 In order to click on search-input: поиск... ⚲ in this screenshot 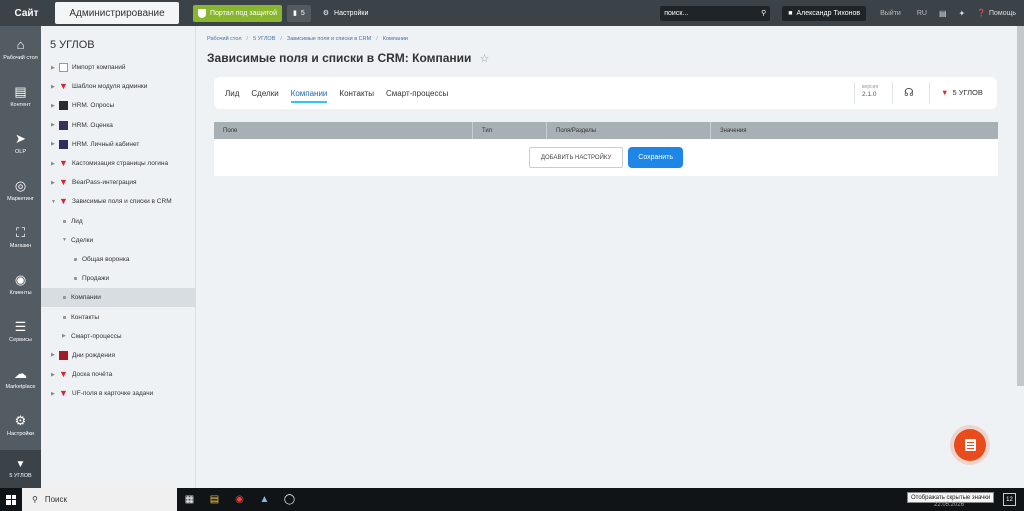, I will do `click(715, 13)`.